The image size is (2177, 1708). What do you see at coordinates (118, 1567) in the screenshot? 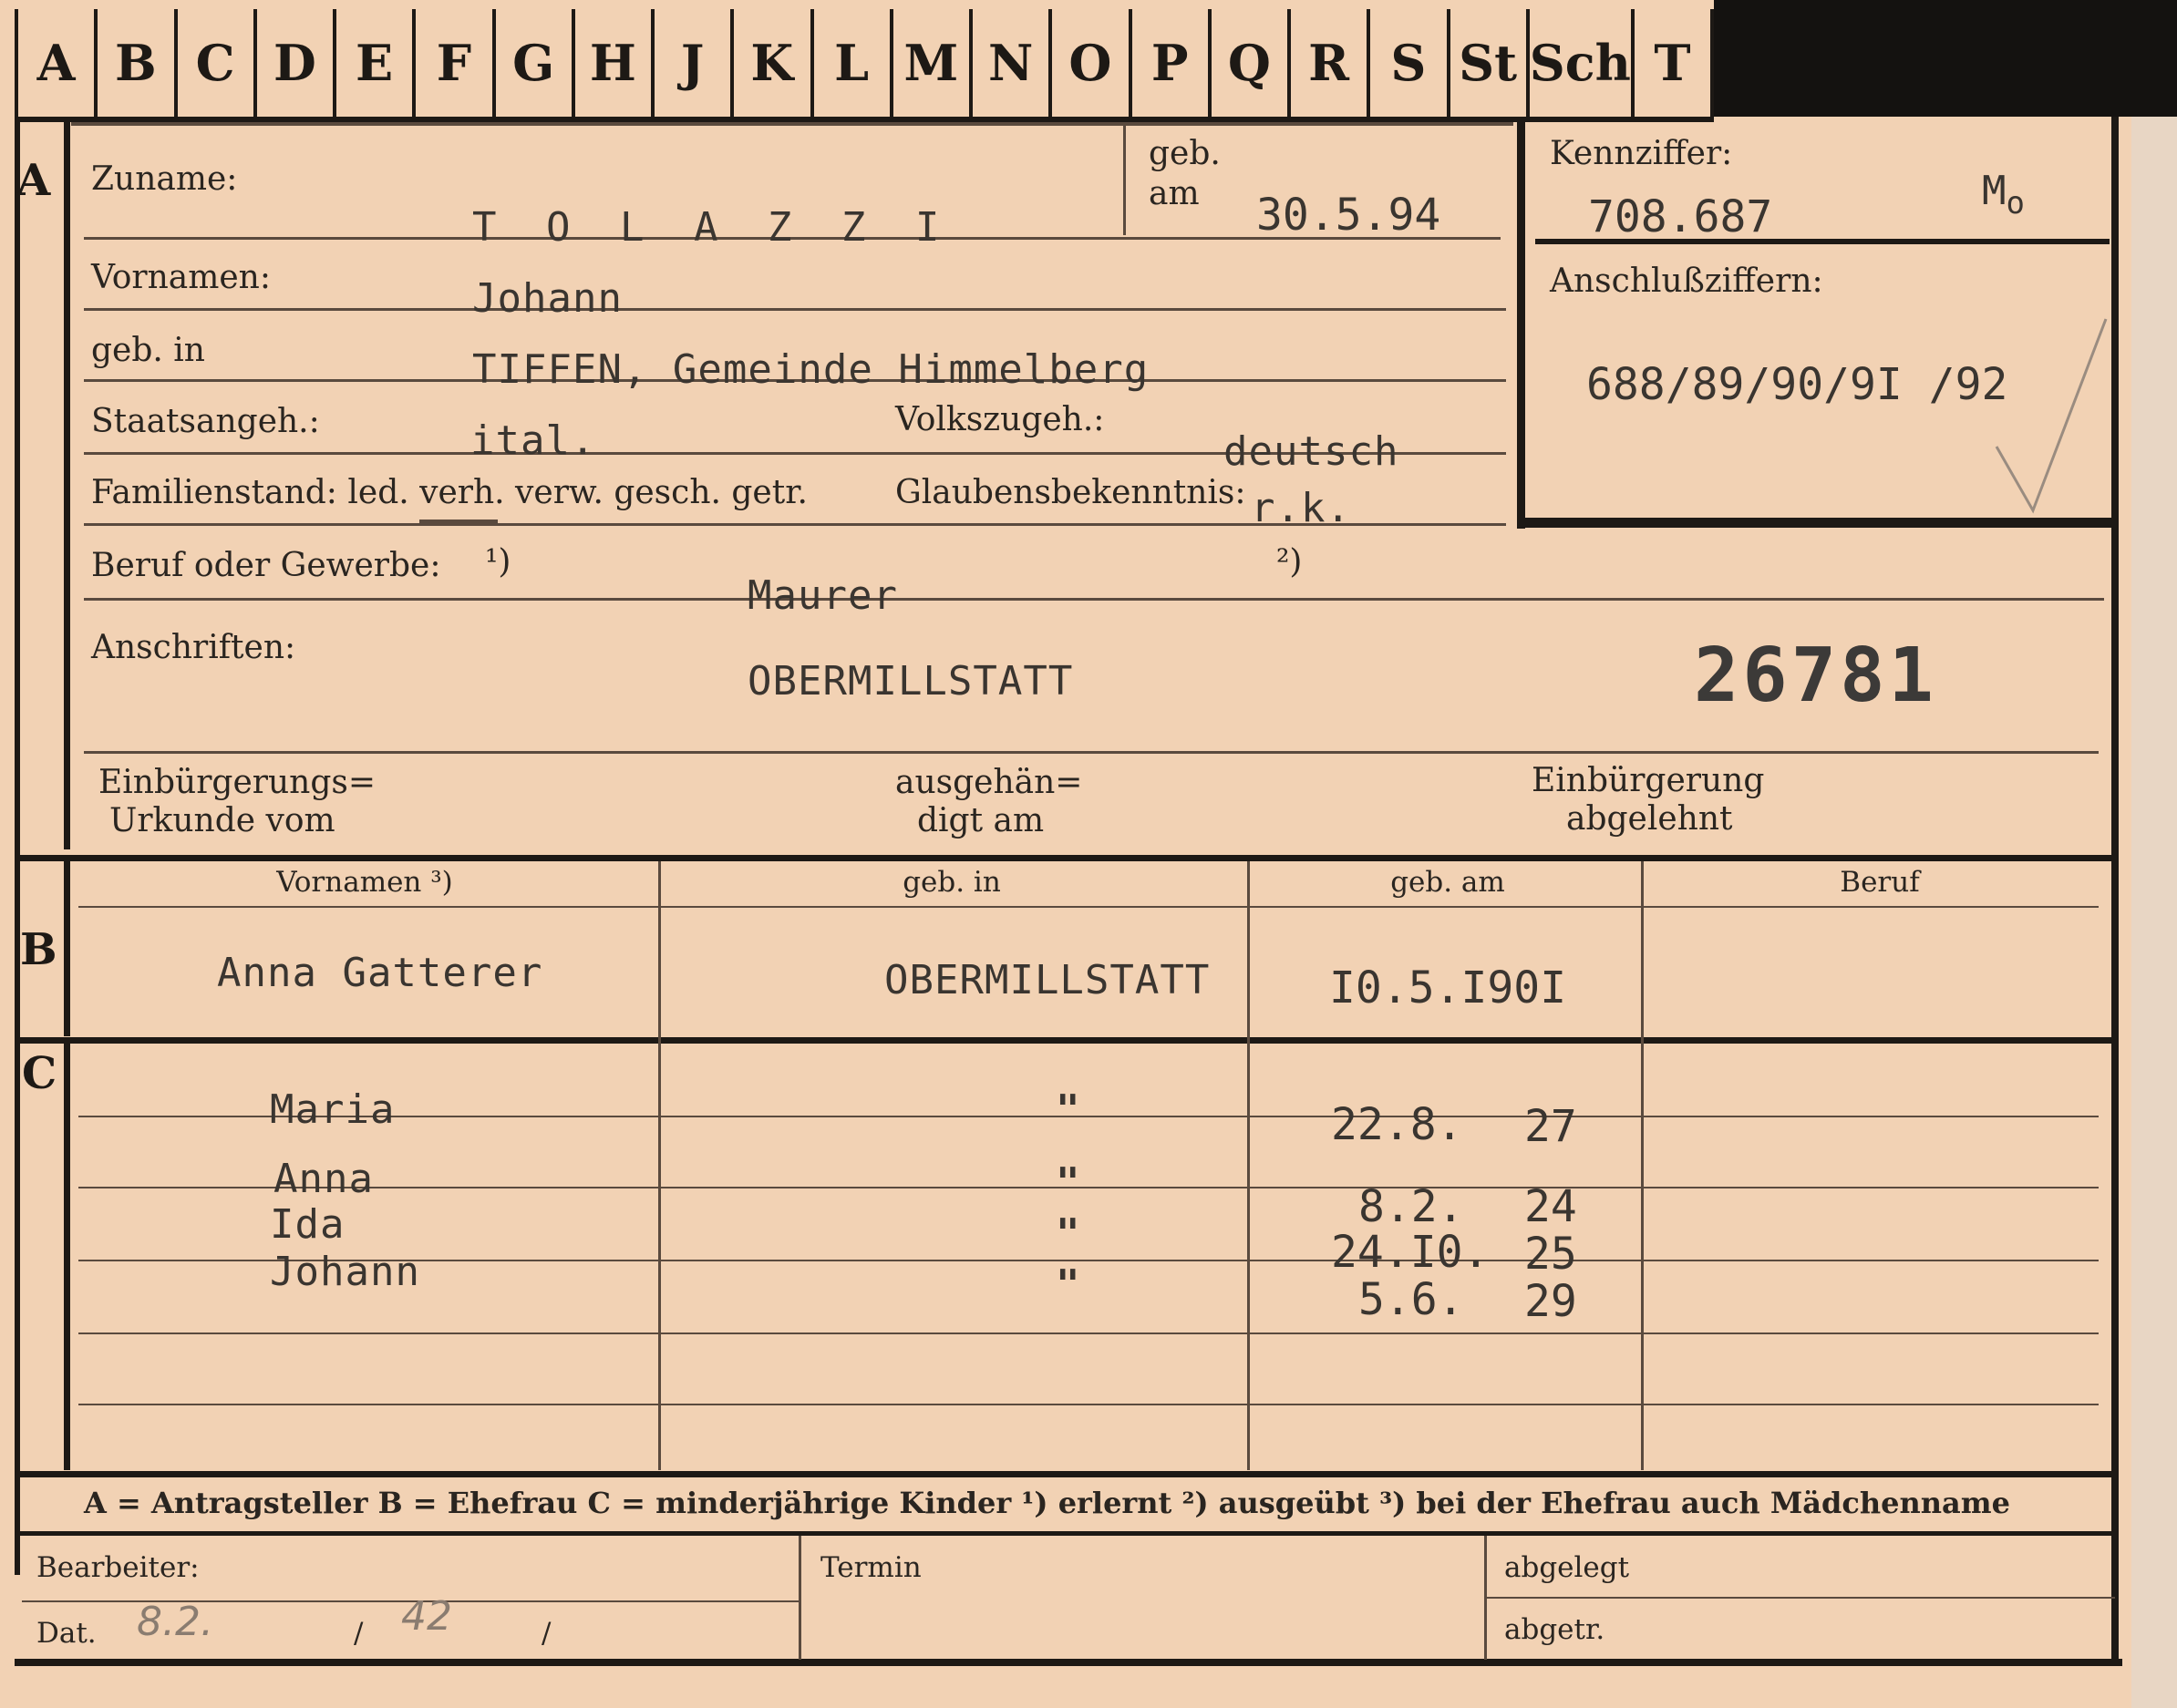
I see `label-bearbeiter: Bearbeiter:` at bounding box center [118, 1567].